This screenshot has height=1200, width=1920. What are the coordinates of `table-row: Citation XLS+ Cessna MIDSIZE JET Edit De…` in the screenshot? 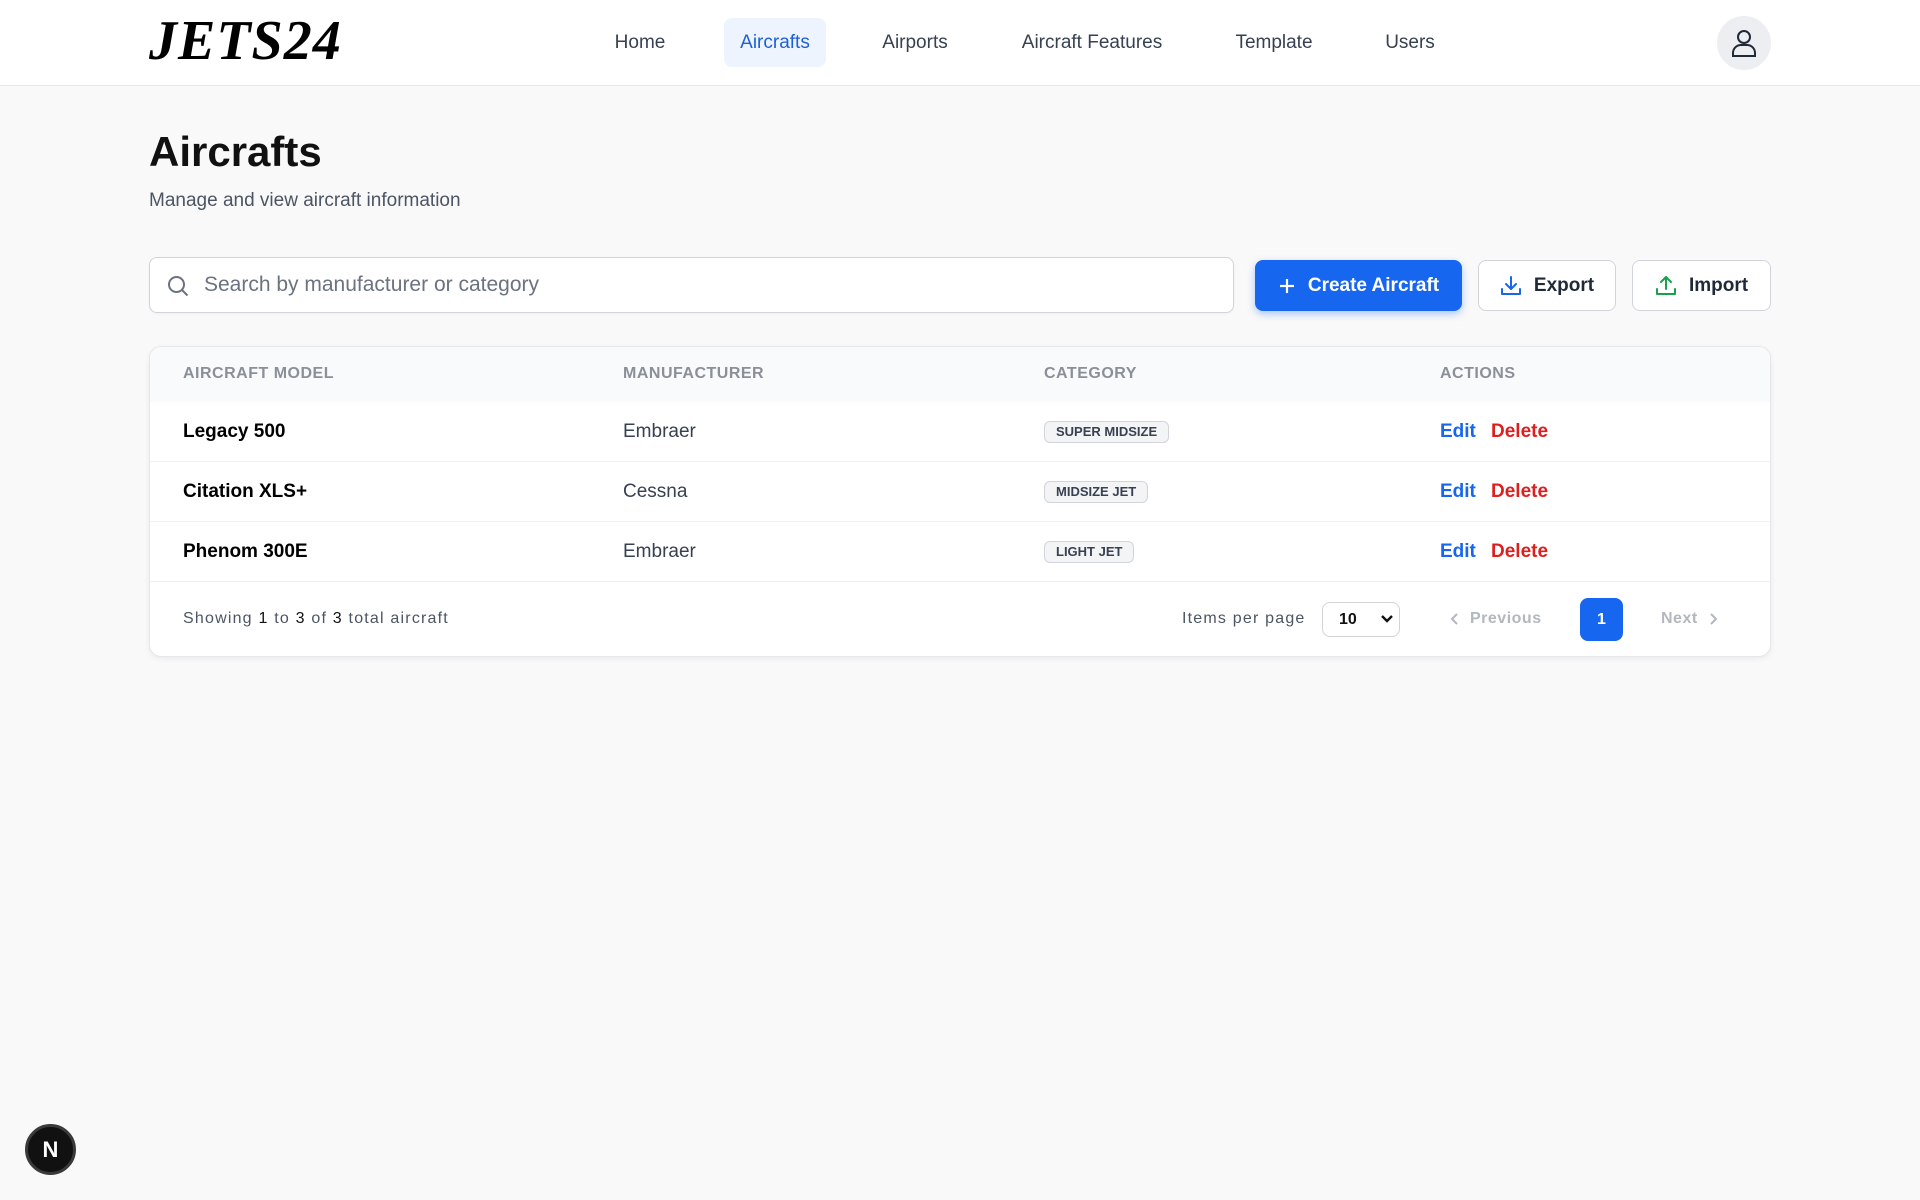 It's located at (960, 492).